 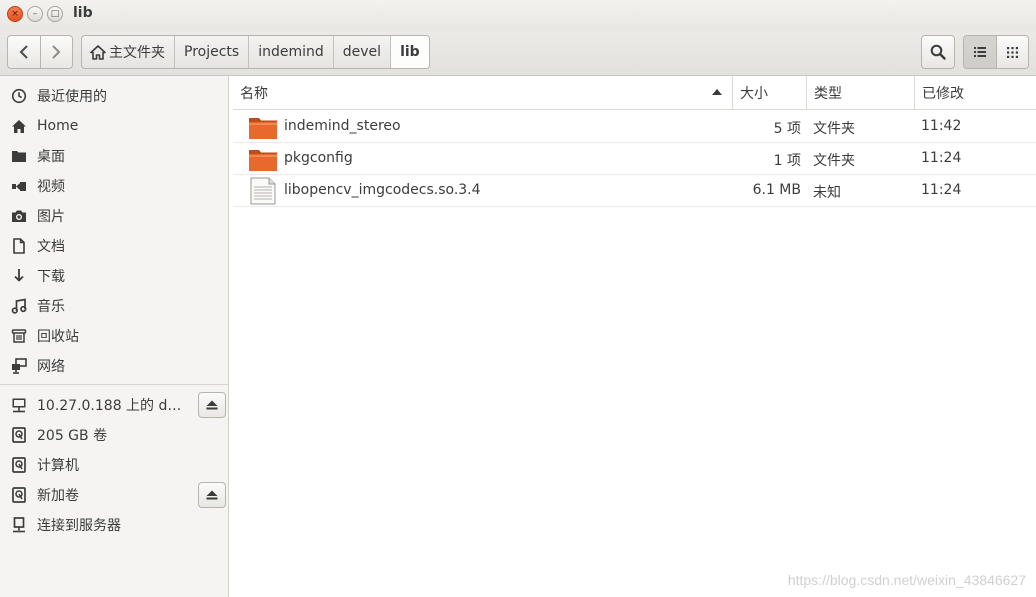 I want to click on video-icon, so click(x=18, y=186).